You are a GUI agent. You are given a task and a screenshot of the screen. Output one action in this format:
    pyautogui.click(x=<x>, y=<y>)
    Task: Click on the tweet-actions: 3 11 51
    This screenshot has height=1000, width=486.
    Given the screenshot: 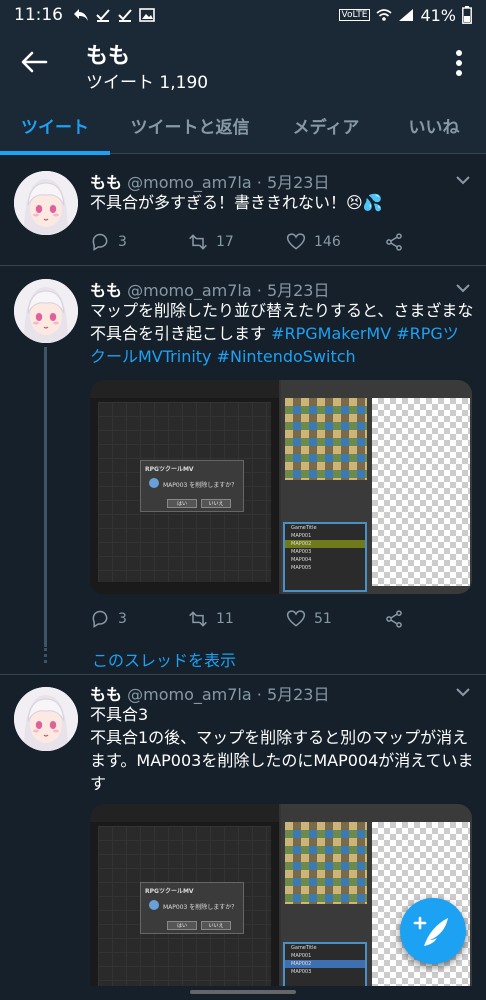 What is the action you would take?
    pyautogui.click(x=280, y=621)
    